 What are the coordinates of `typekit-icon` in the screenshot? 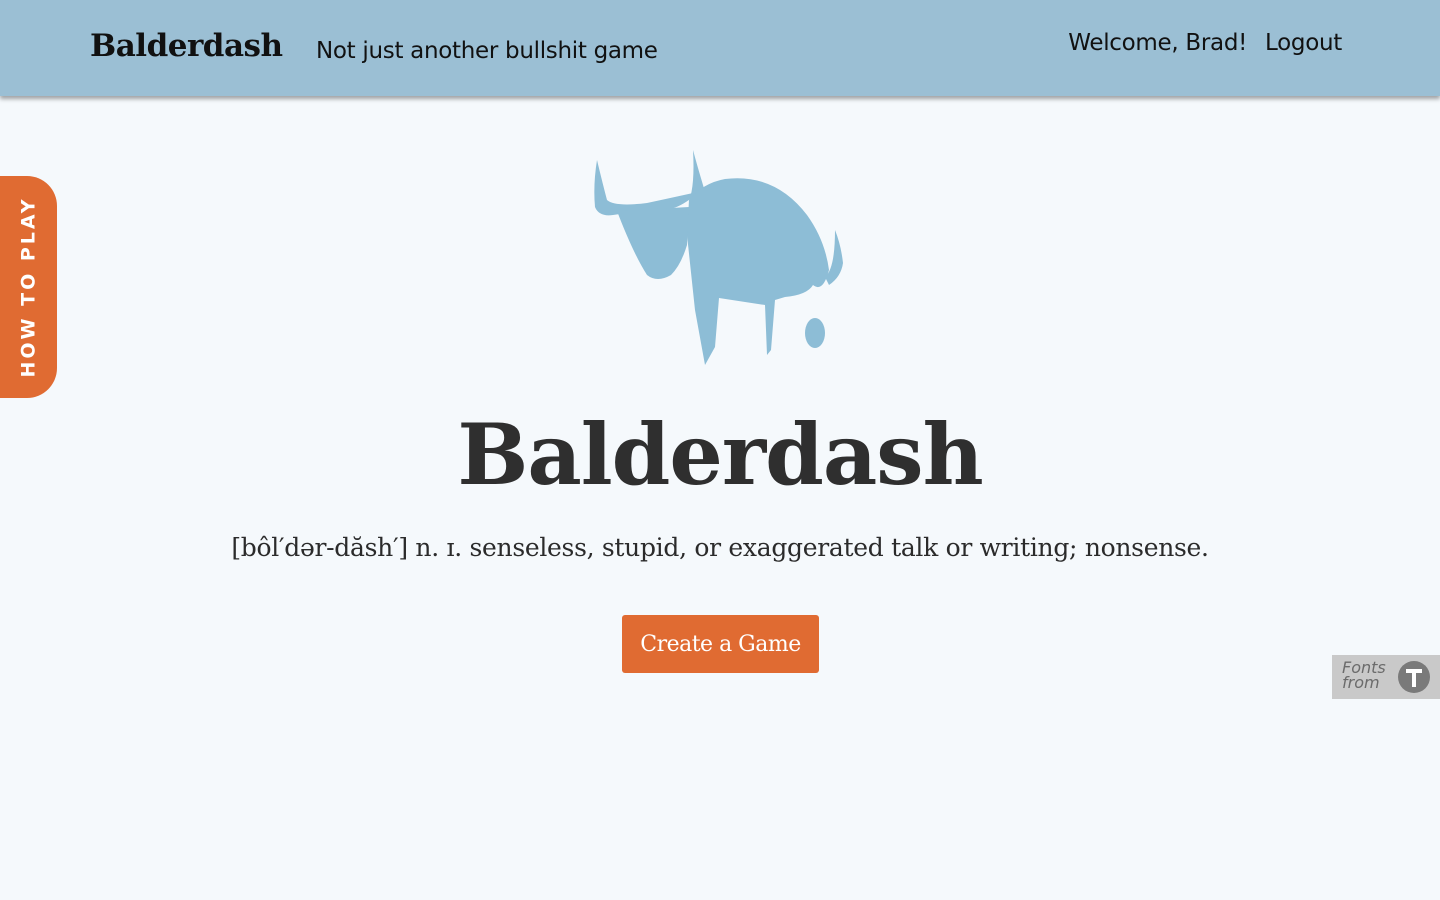 It's located at (1414, 677).